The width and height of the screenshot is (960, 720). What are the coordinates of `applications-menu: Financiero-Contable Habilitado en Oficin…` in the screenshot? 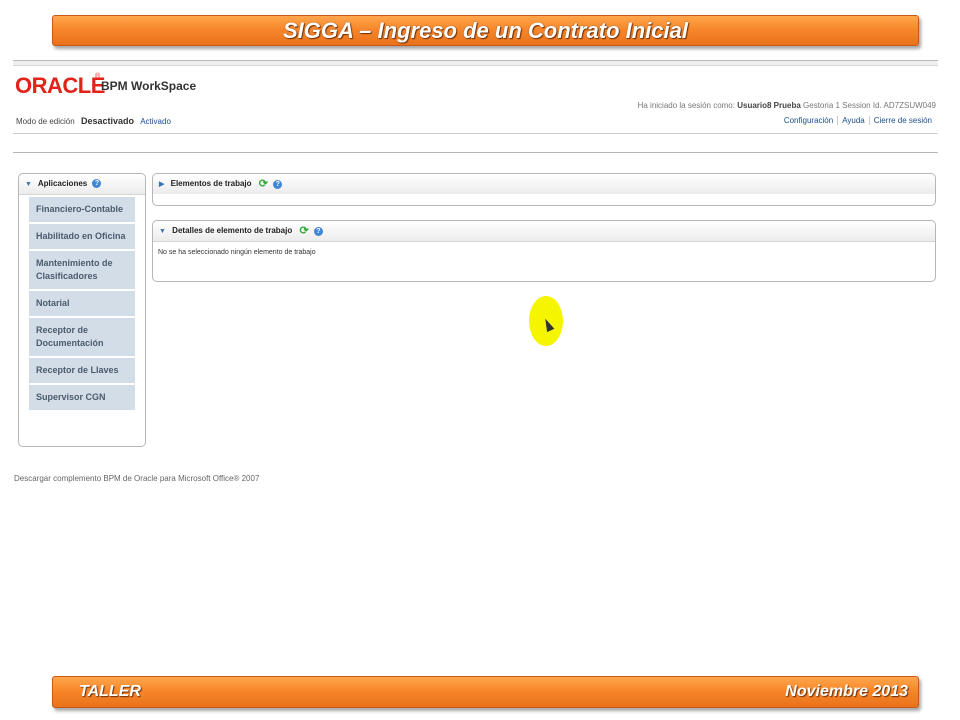 It's located at (82, 304).